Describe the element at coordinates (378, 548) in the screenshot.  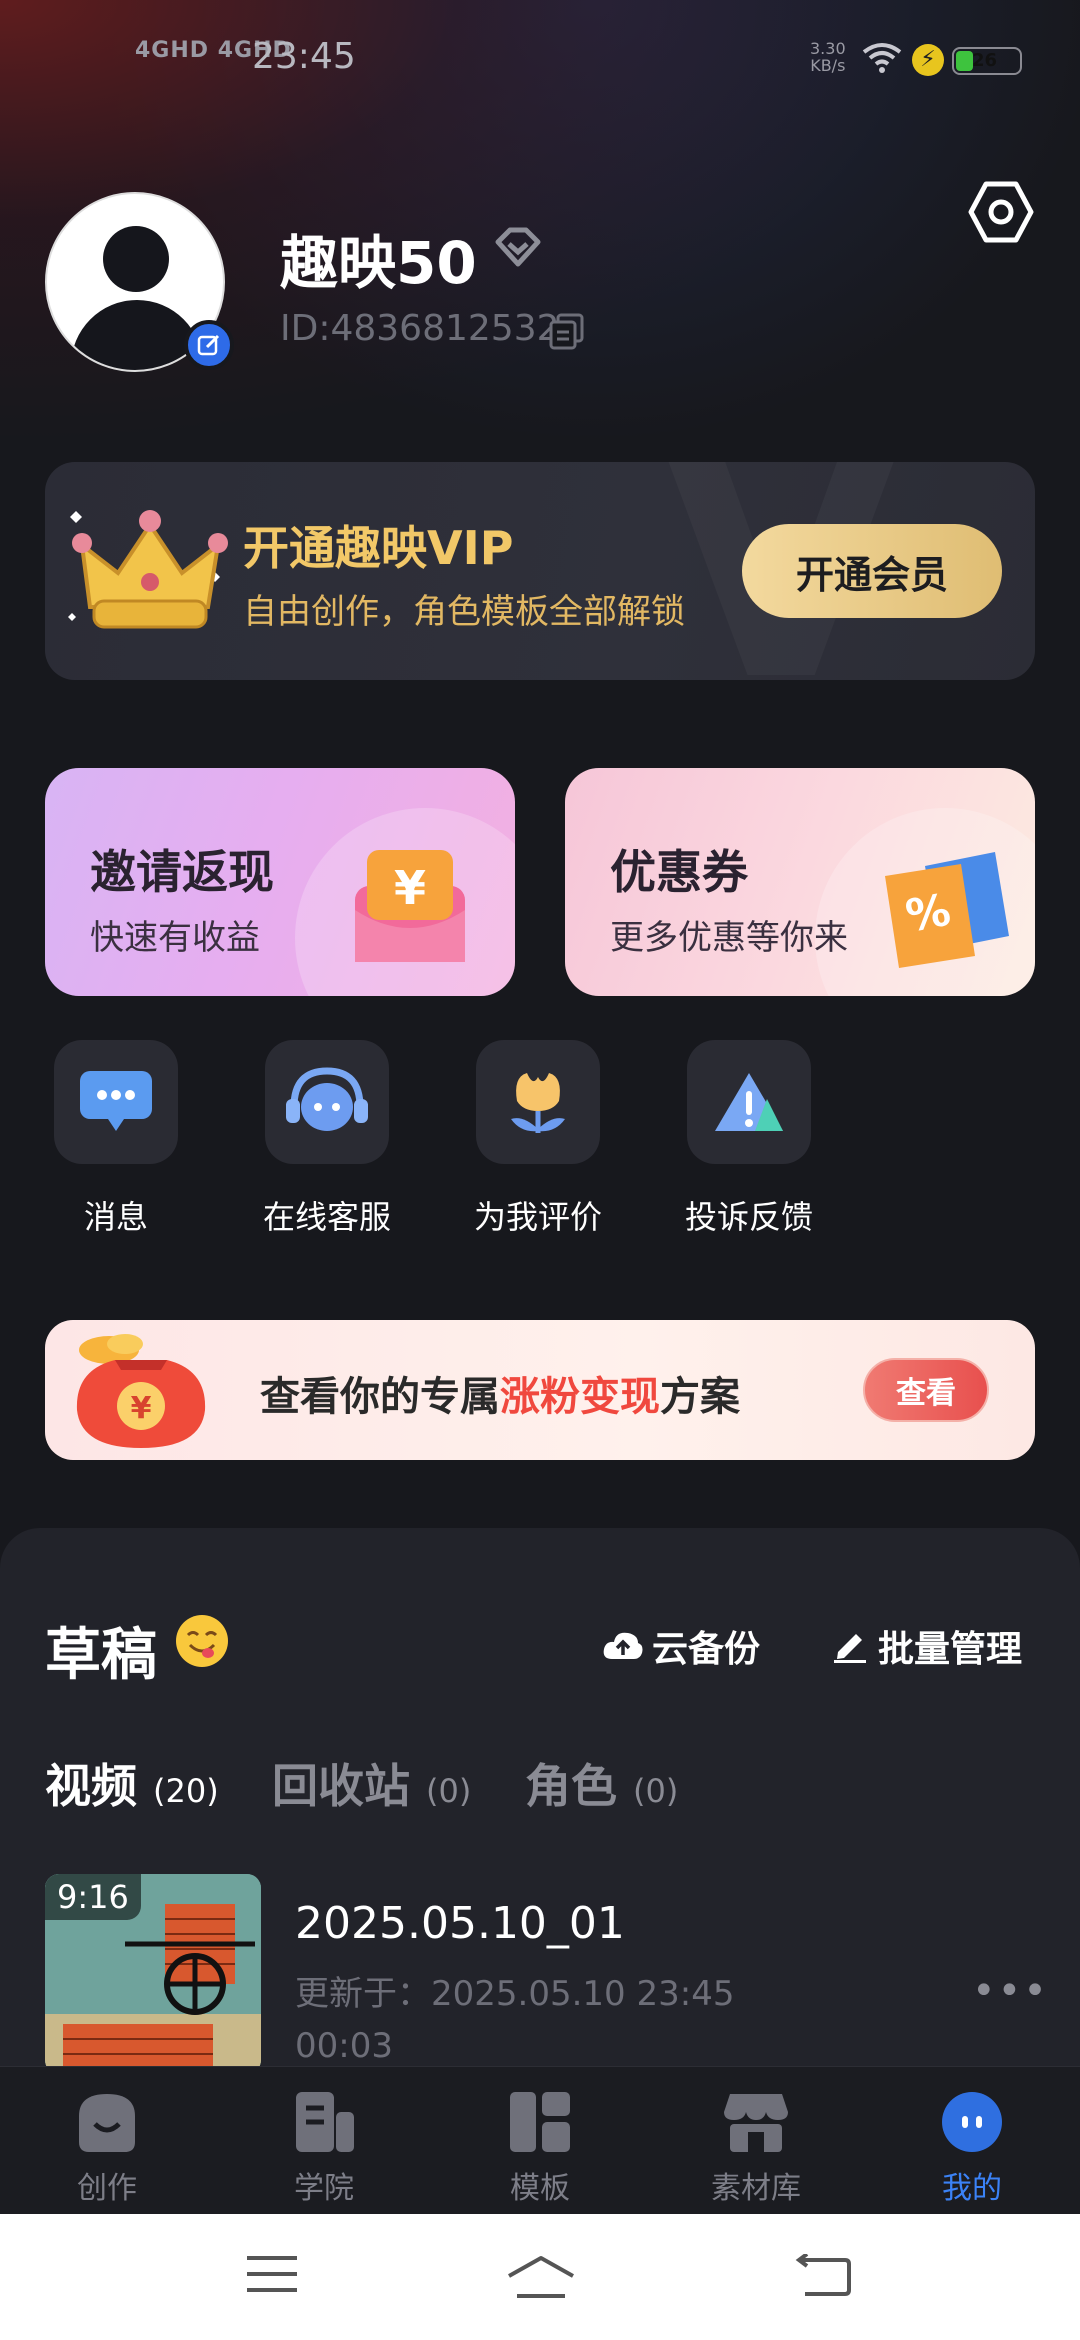
I see `vip-title: 开通趣映VIP` at that location.